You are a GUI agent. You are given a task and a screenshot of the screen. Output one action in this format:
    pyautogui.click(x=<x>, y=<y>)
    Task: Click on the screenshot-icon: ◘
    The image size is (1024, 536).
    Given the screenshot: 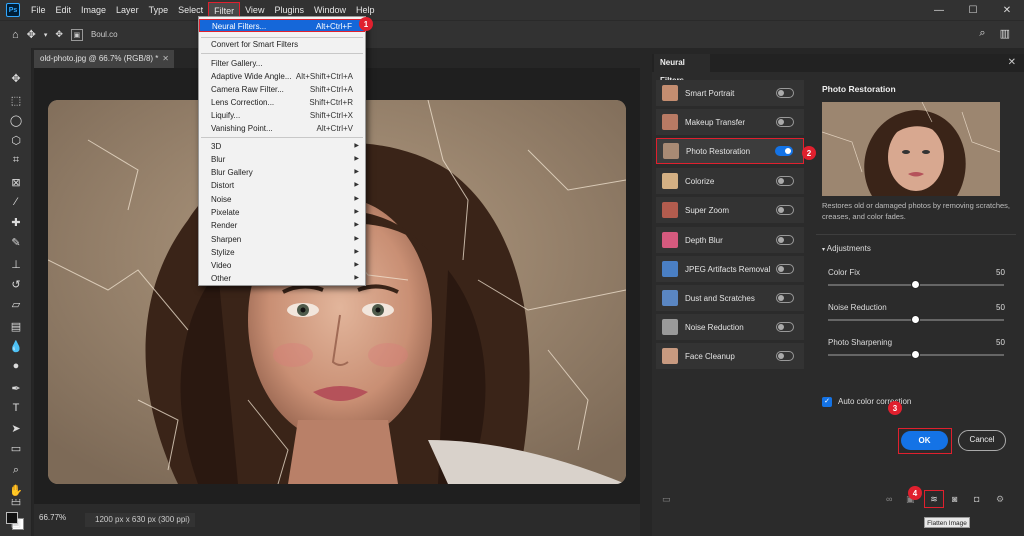 What is the action you would take?
    pyautogui.click(x=976, y=499)
    